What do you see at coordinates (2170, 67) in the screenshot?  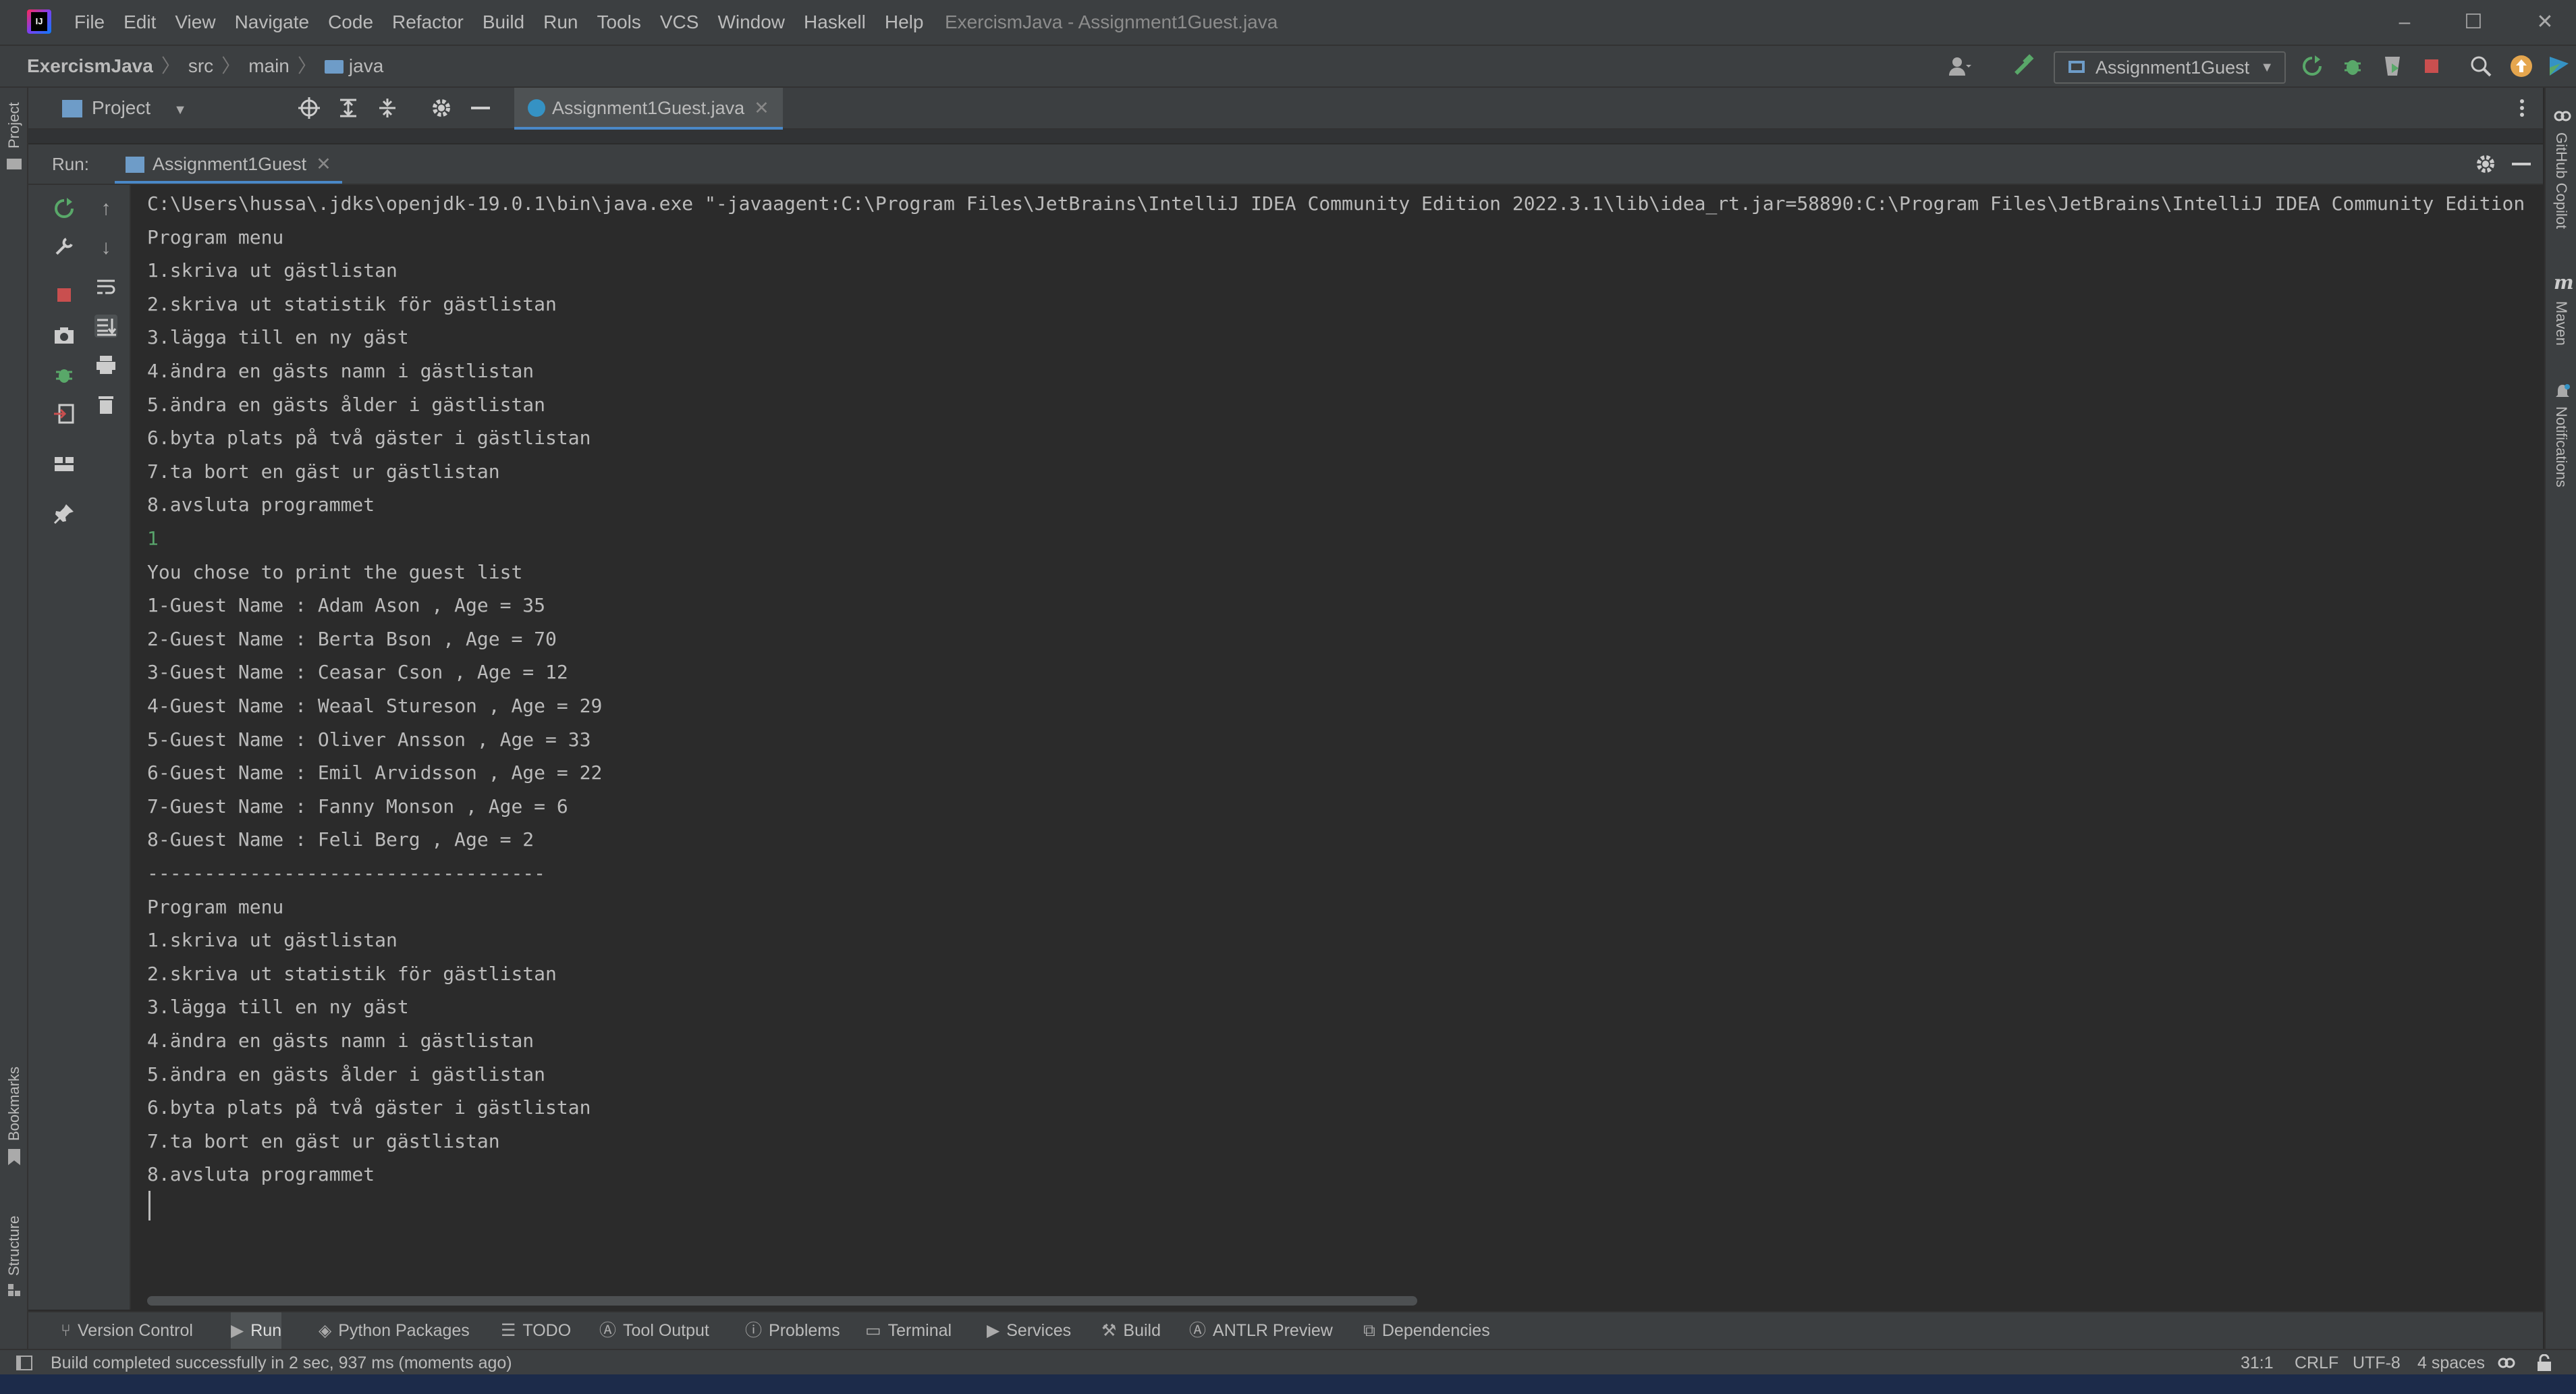 I see `run-config-selector: Assignment1Guest ▼` at bounding box center [2170, 67].